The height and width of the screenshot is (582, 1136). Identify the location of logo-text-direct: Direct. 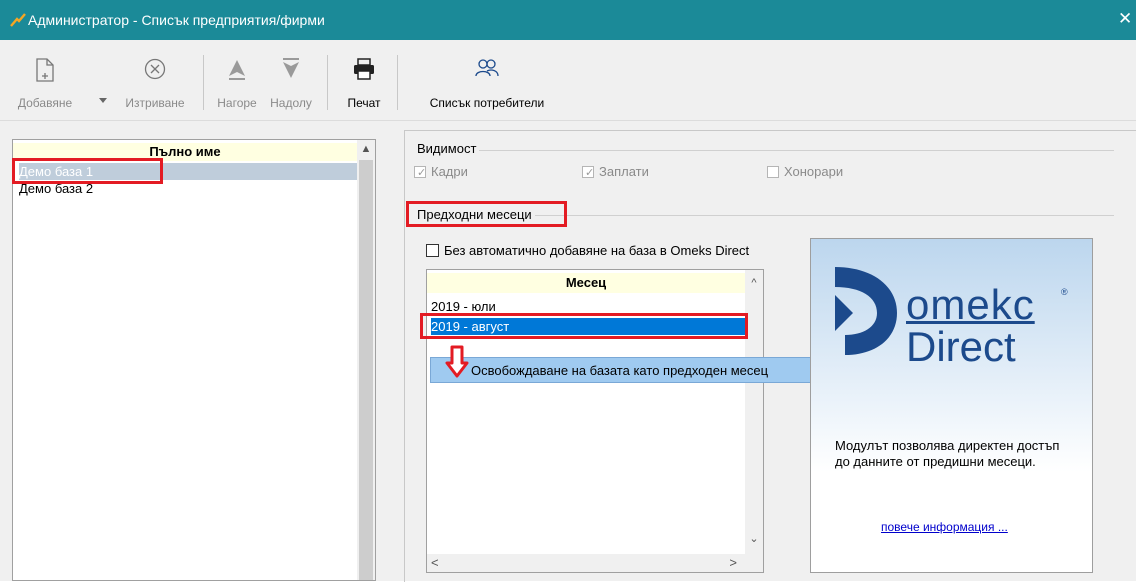
(961, 346).